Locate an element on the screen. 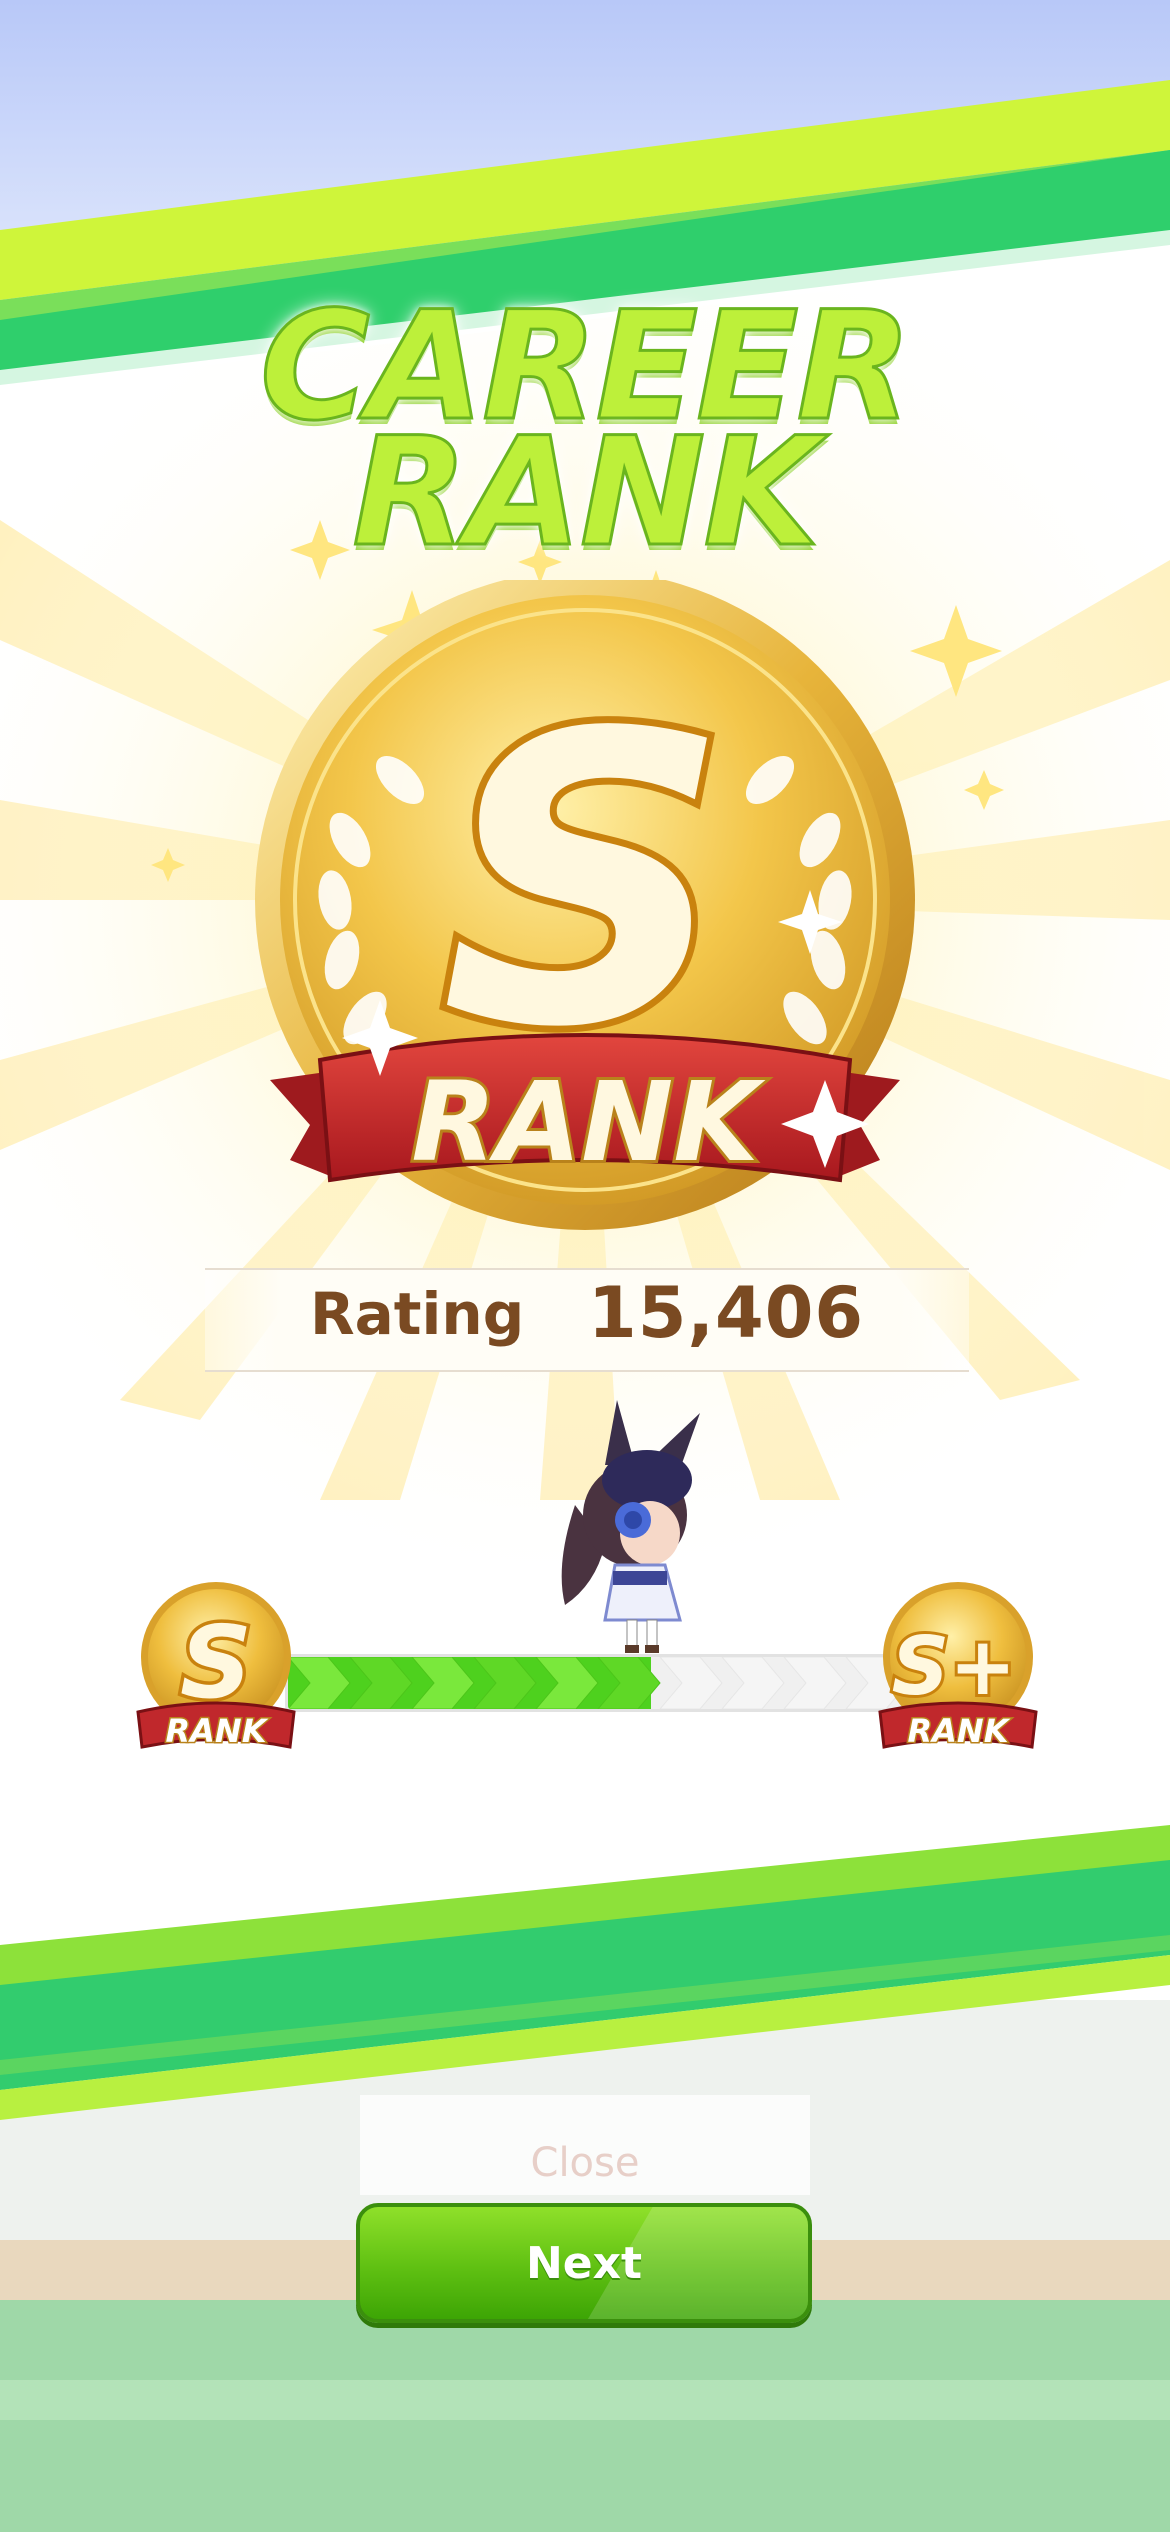 The width and height of the screenshot is (1170, 2532). rating-value: 15,406 is located at coordinates (726, 1313).